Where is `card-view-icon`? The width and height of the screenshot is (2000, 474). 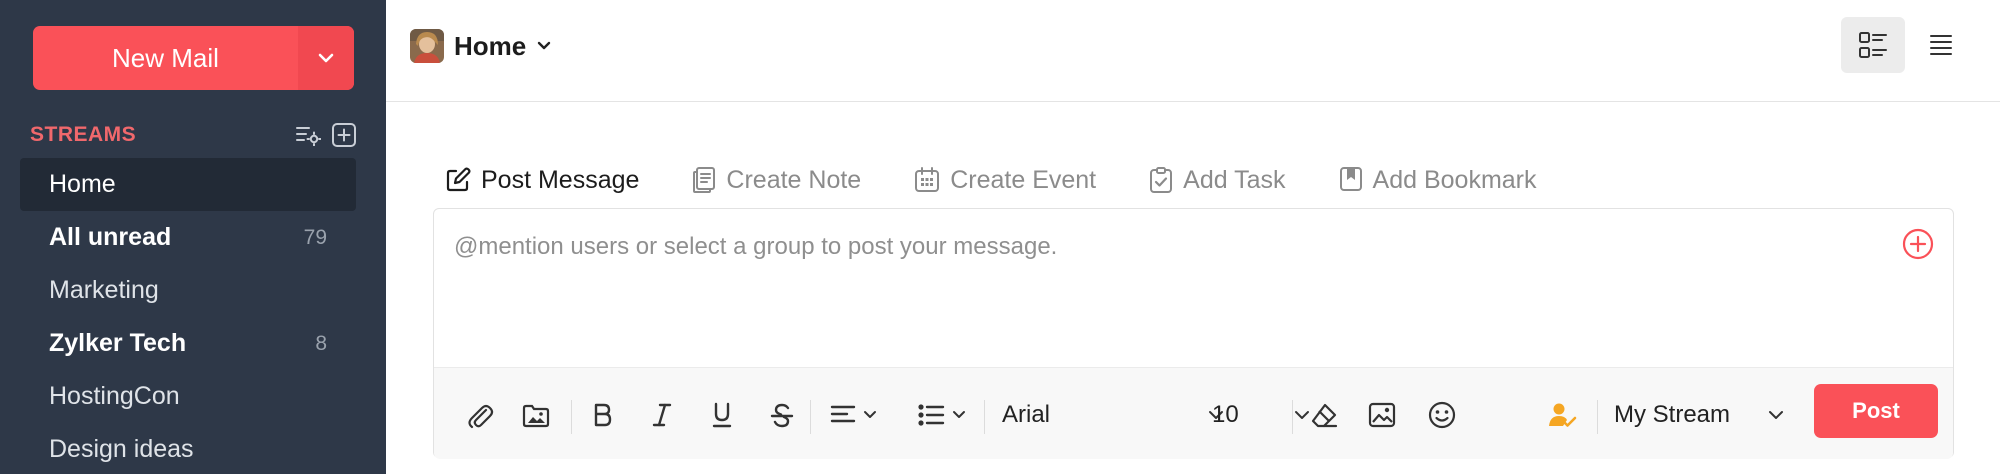 card-view-icon is located at coordinates (1873, 45).